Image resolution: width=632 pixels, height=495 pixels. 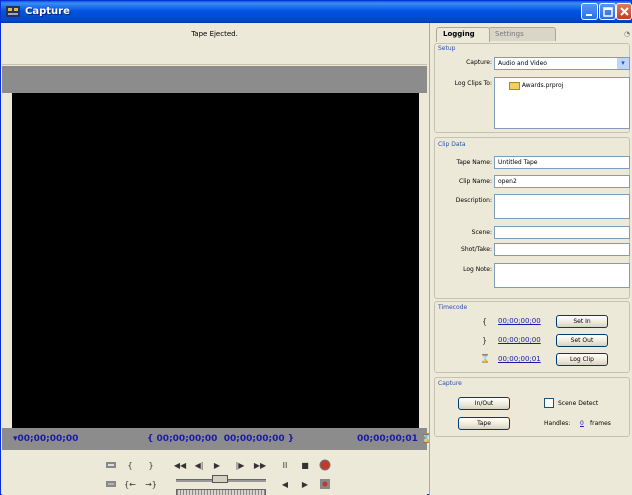 What do you see at coordinates (111, 485) in the screenshot?
I see `goto-marker-icon` at bounding box center [111, 485].